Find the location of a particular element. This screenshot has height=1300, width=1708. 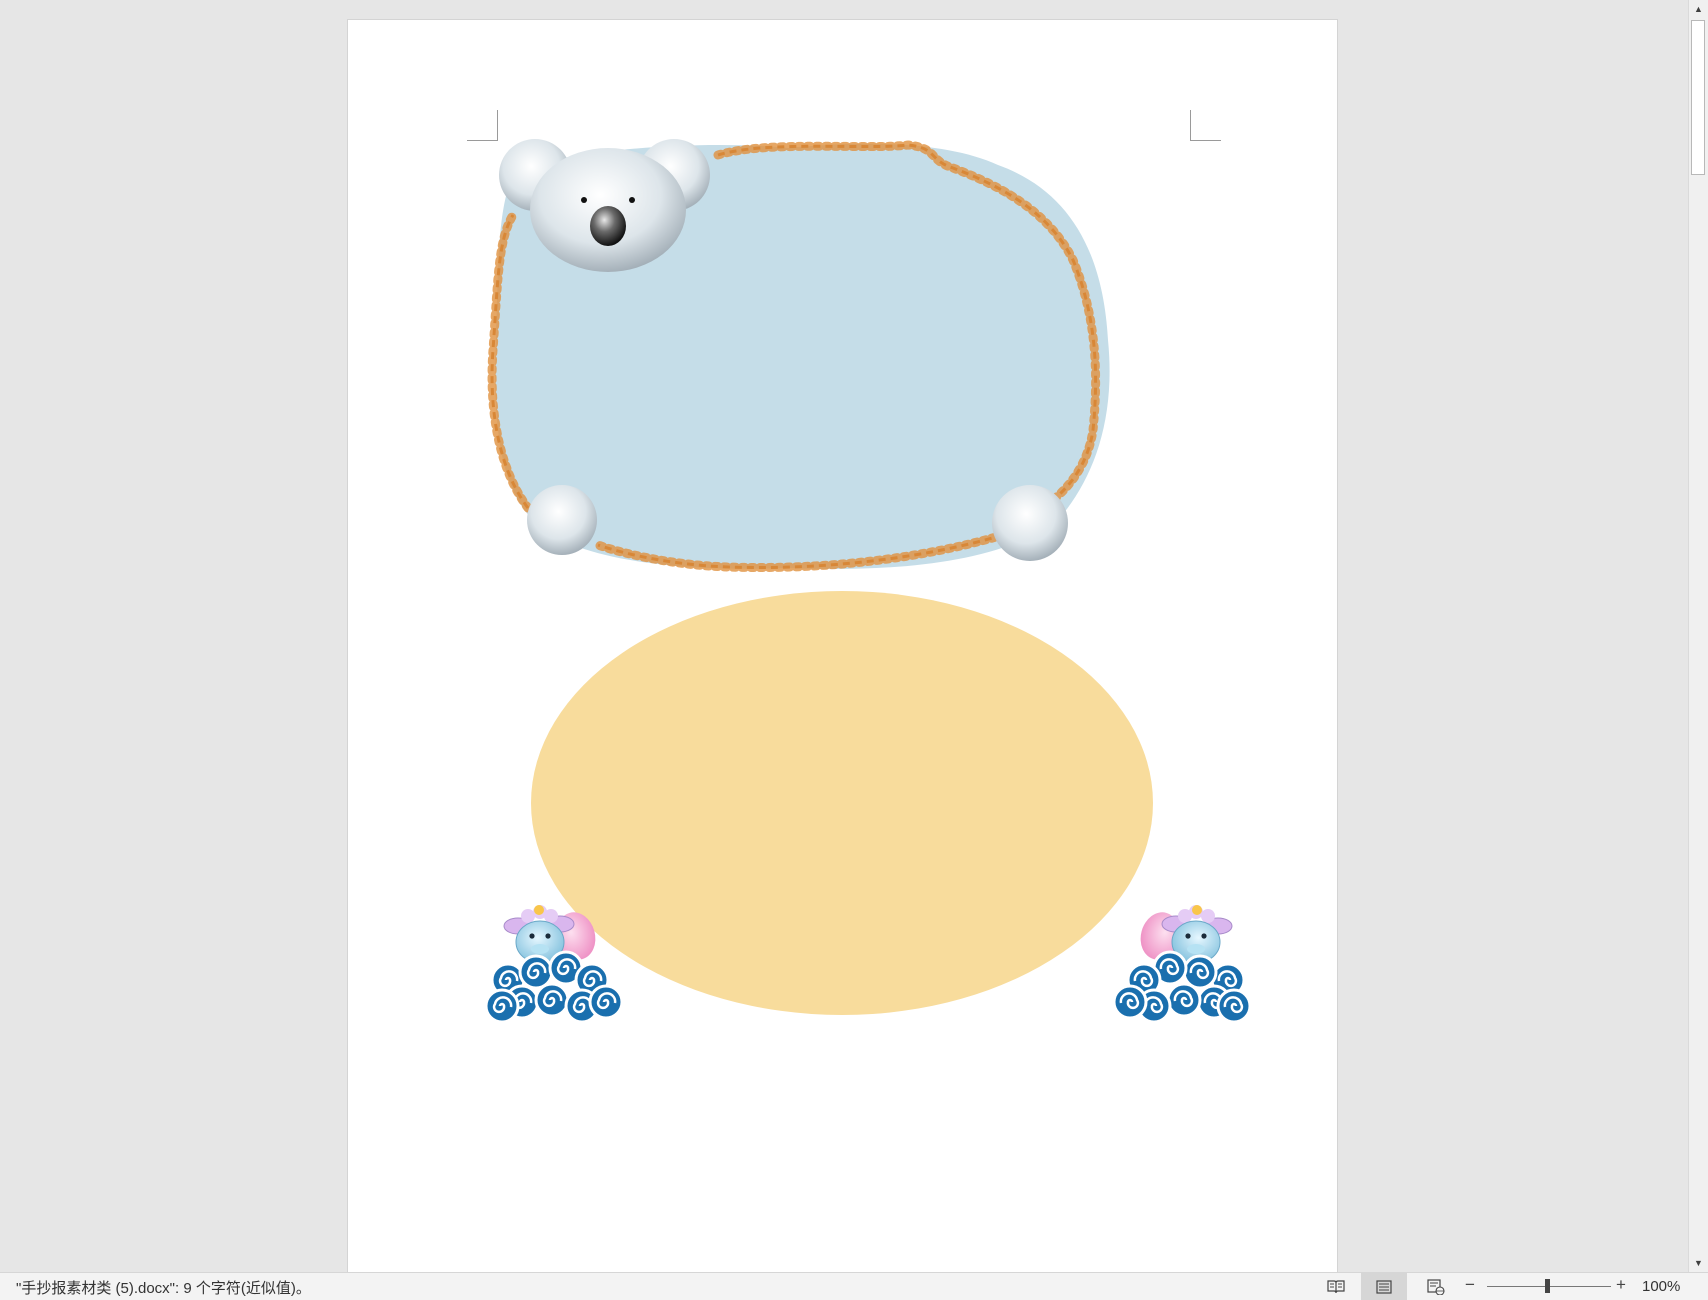

koala-left-paw is located at coordinates (562, 520).